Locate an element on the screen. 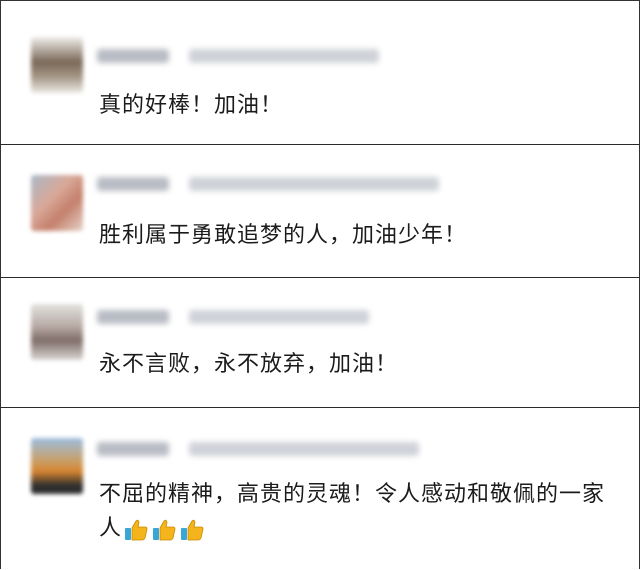 The height and width of the screenshot is (570, 640). comment-text: 永不言败，永不放弃，加油！ is located at coordinates (249, 364).